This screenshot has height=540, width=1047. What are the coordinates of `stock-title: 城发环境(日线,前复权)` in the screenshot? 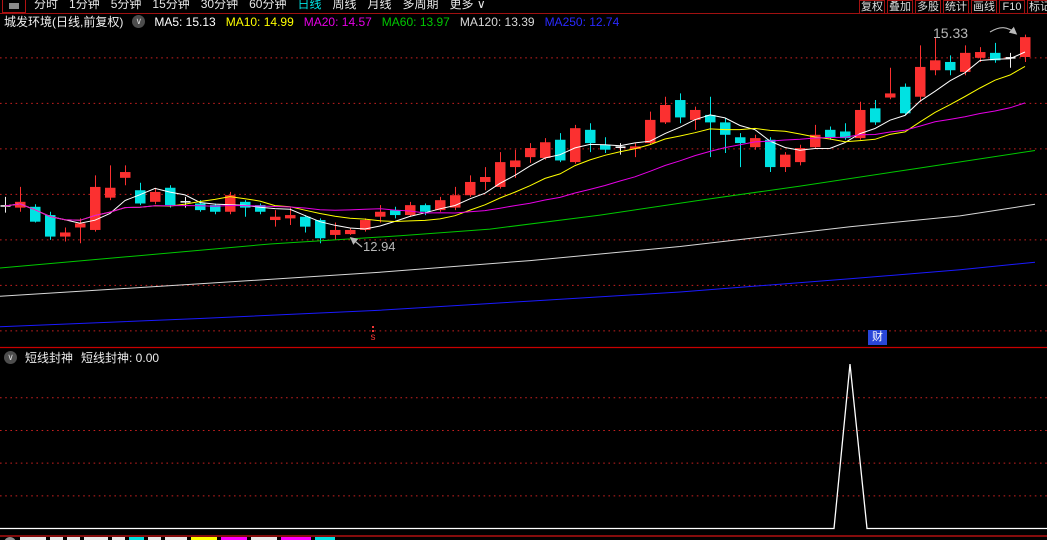 It's located at (64, 22).